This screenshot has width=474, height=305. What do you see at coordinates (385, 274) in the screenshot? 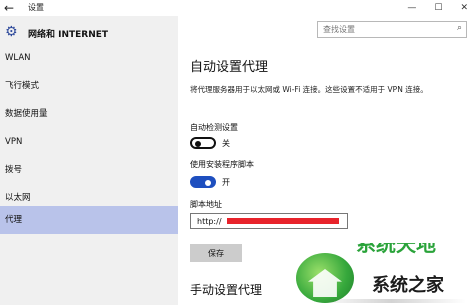
I see `watermark: 系统天地 系统之家` at bounding box center [385, 274].